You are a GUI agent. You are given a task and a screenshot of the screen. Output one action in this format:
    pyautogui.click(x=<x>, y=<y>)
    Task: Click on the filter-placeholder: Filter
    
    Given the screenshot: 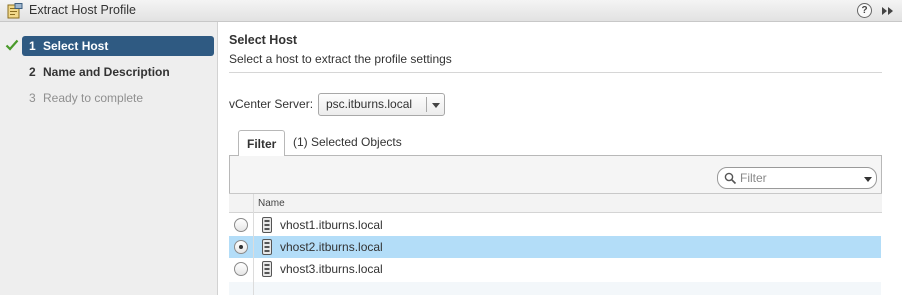 What is the action you would take?
    pyautogui.click(x=753, y=178)
    